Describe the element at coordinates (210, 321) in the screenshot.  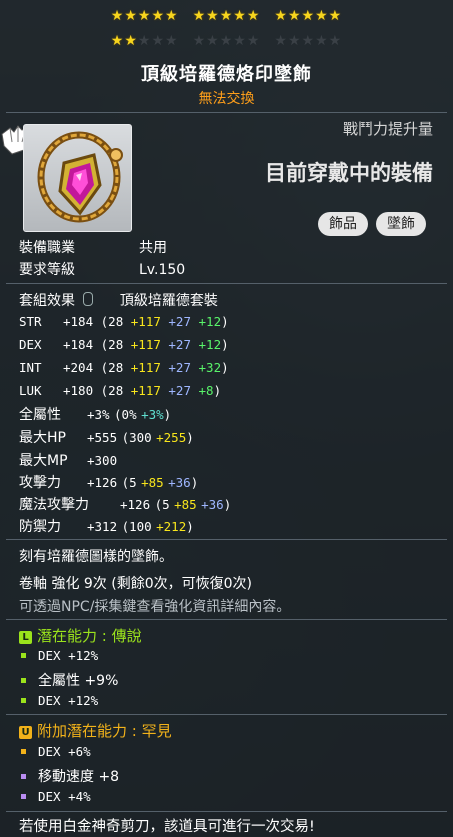
I see `stat-extra: +12` at that location.